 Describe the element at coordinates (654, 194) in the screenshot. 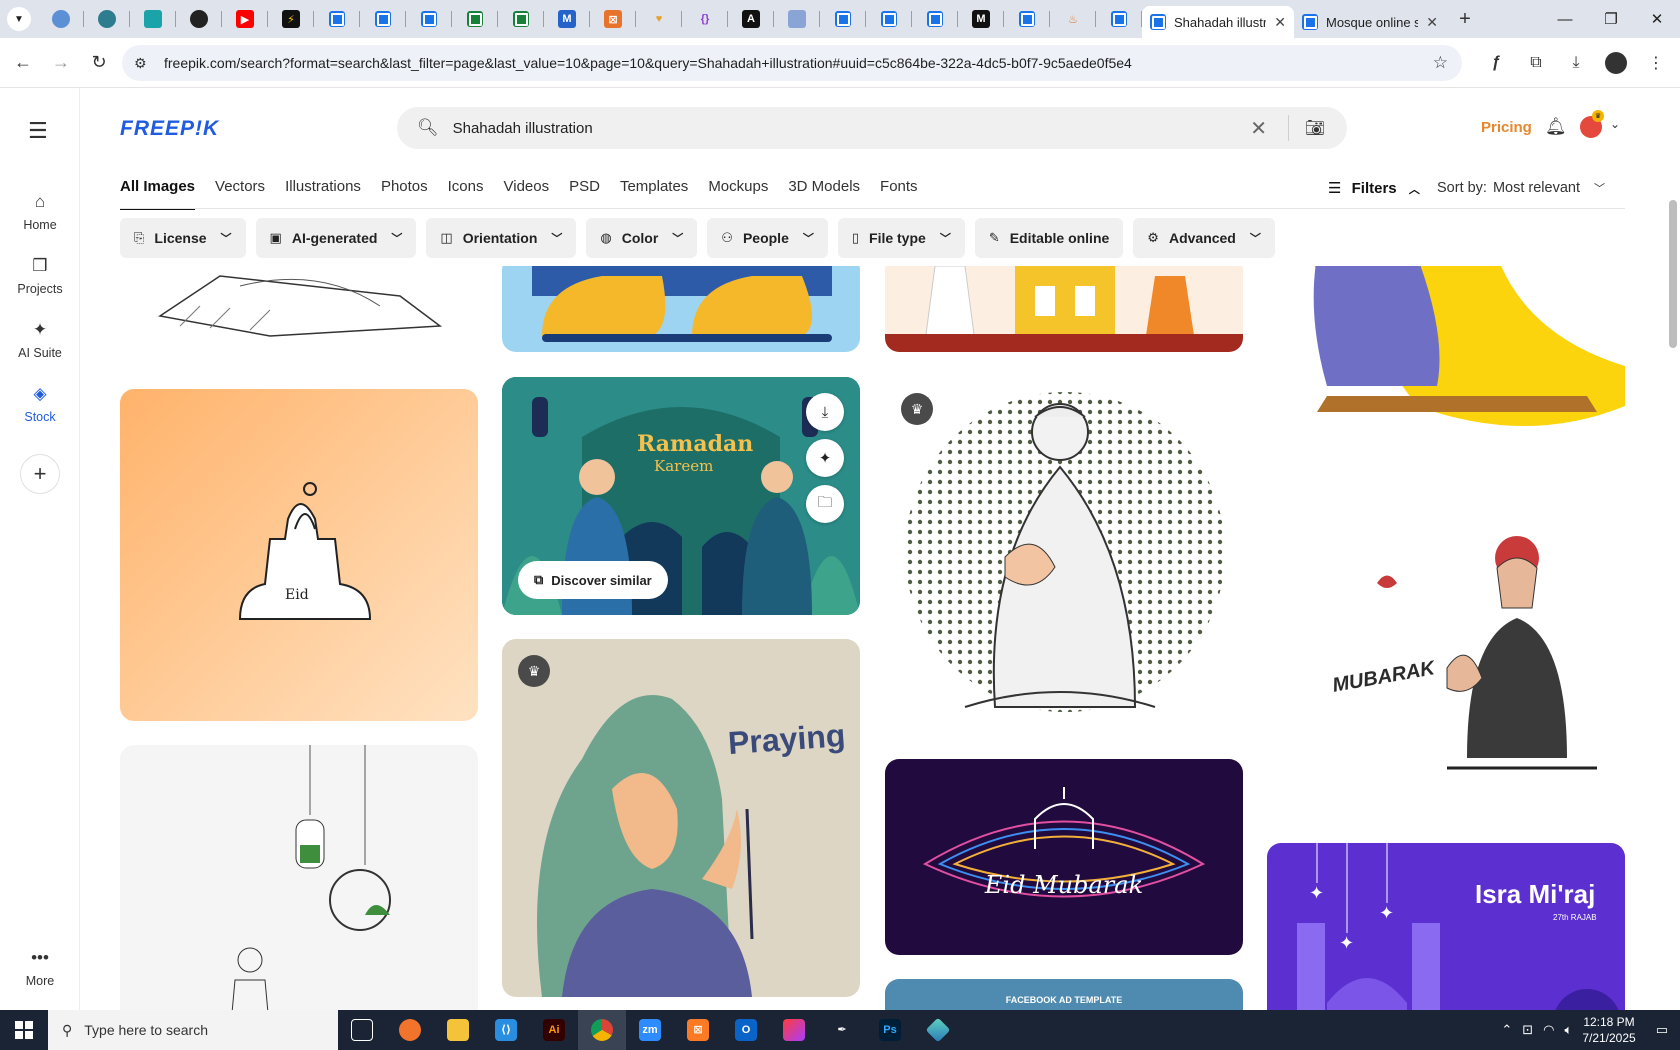

I see `tab-templates: Templates` at that location.